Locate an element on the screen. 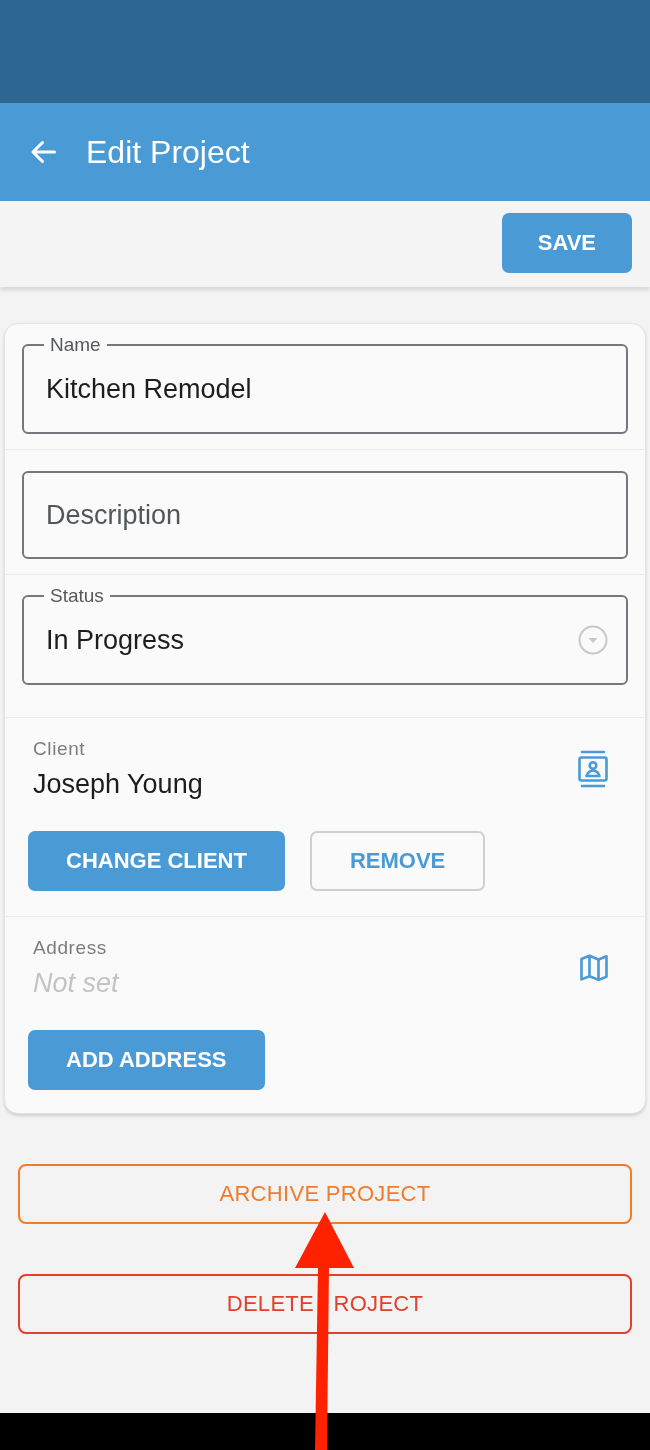 This screenshot has width=650, height=1450. section-label: Address is located at coordinates (70, 948).